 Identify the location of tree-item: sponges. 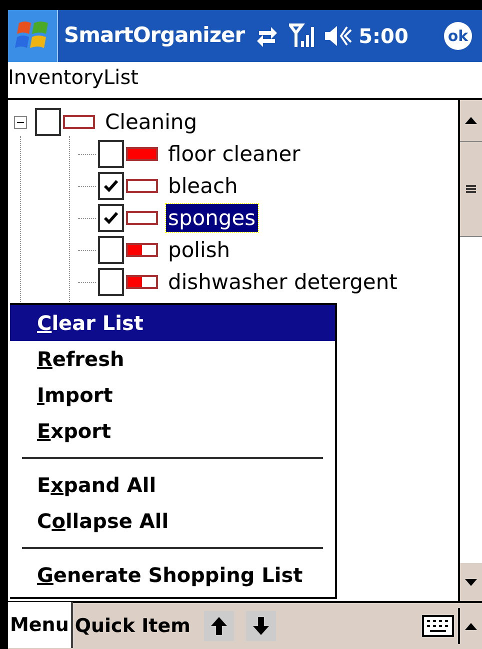
(212, 218).